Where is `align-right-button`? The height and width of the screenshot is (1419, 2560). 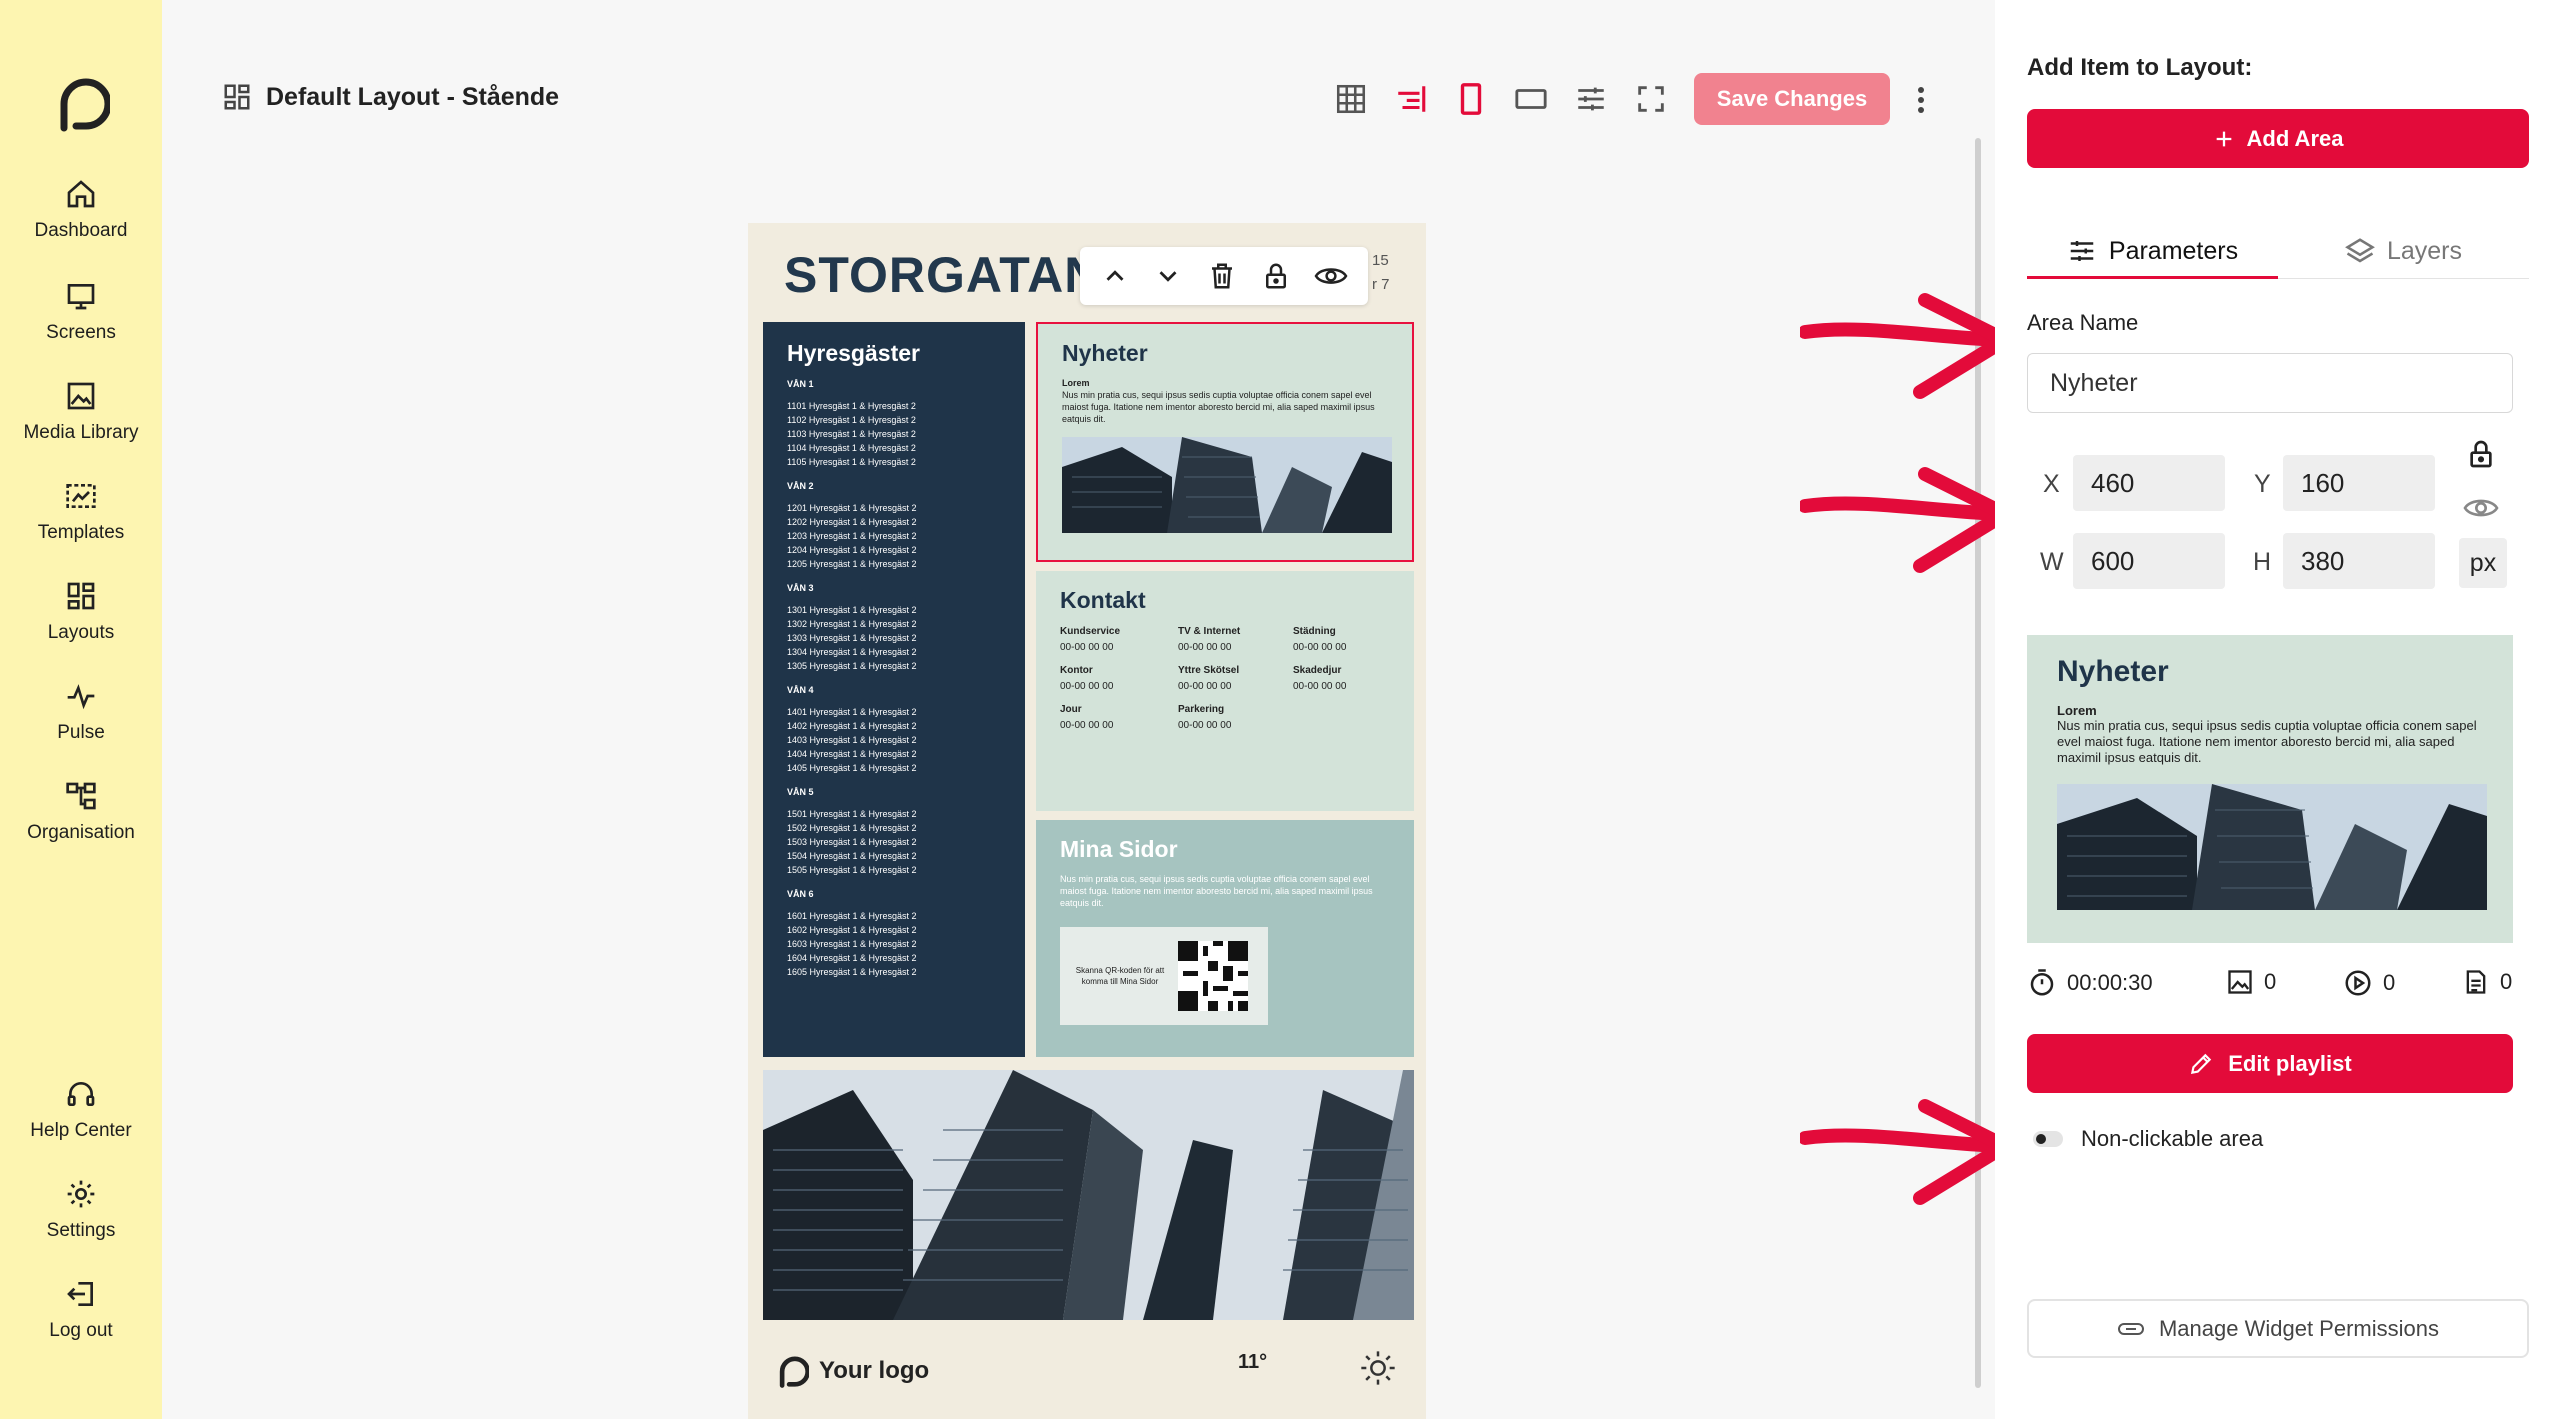
align-right-button is located at coordinates (1412, 100).